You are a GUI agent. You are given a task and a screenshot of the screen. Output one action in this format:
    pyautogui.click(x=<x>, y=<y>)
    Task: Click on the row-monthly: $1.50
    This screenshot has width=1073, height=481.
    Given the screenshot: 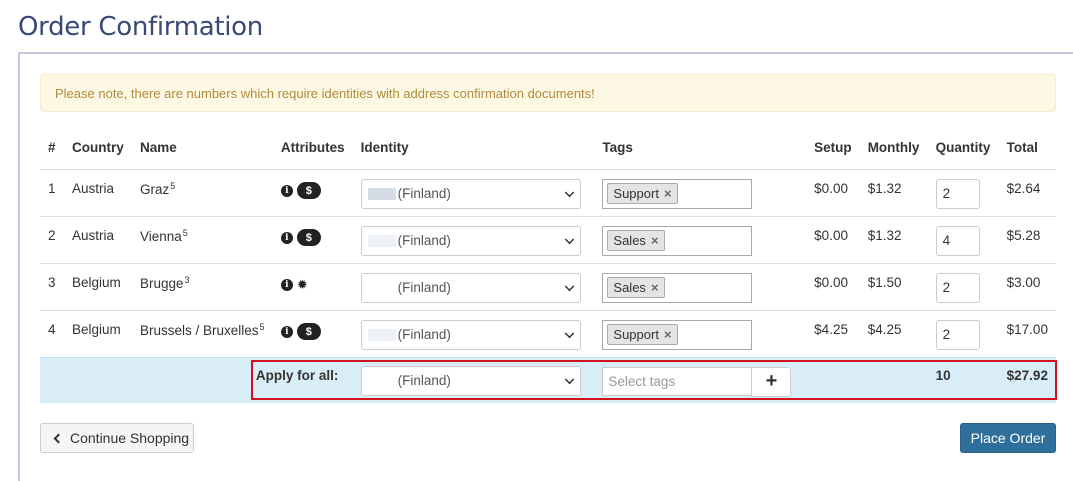 What is the action you would take?
    pyautogui.click(x=893, y=286)
    